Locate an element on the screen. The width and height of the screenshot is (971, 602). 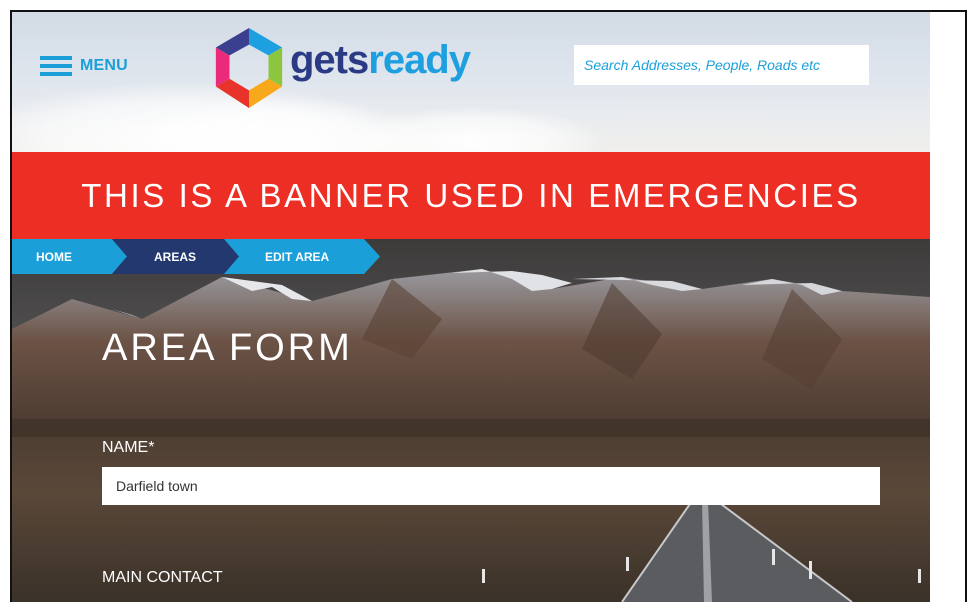
getsready-logo: getsready is located at coordinates (340, 68).